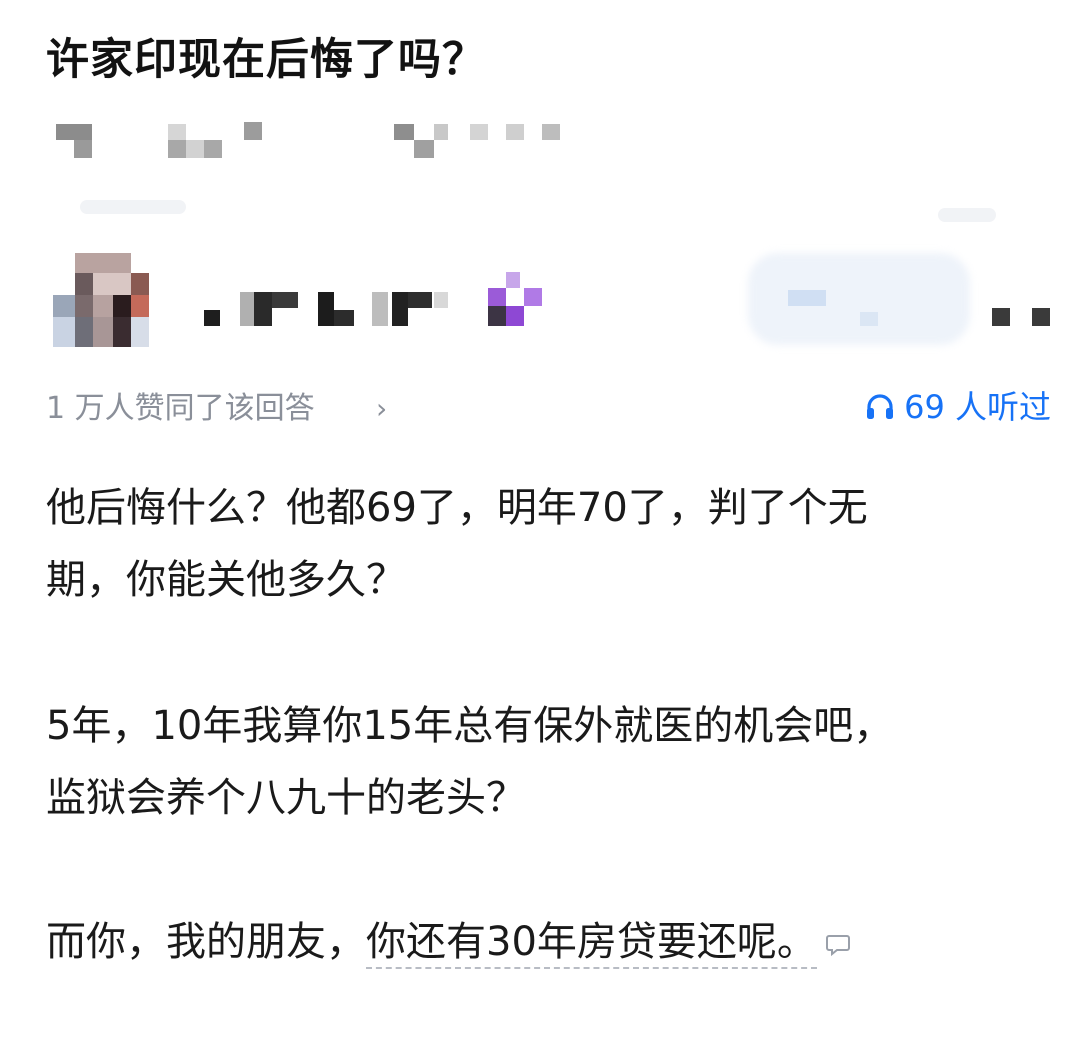  What do you see at coordinates (967, 215) in the screenshot?
I see `divider-right` at bounding box center [967, 215].